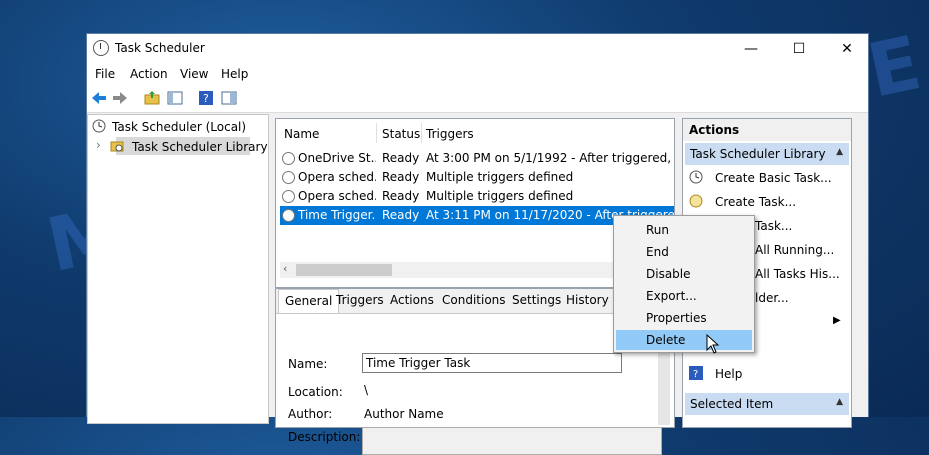 This screenshot has height=455, width=929. Describe the element at coordinates (713, 344) in the screenshot. I see `mouse-cursor-icon` at that location.